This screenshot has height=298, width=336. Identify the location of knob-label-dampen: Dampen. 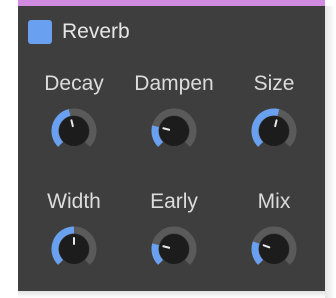
(174, 83).